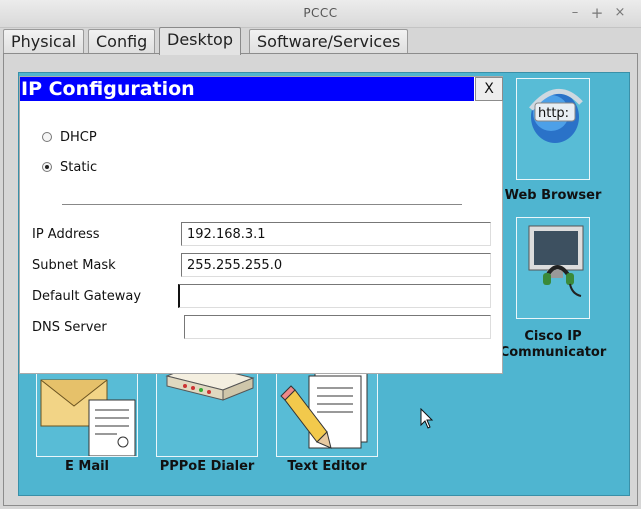 The height and width of the screenshot is (509, 641). Describe the element at coordinates (620, 13) in the screenshot. I see `close-window-button: ×` at that location.